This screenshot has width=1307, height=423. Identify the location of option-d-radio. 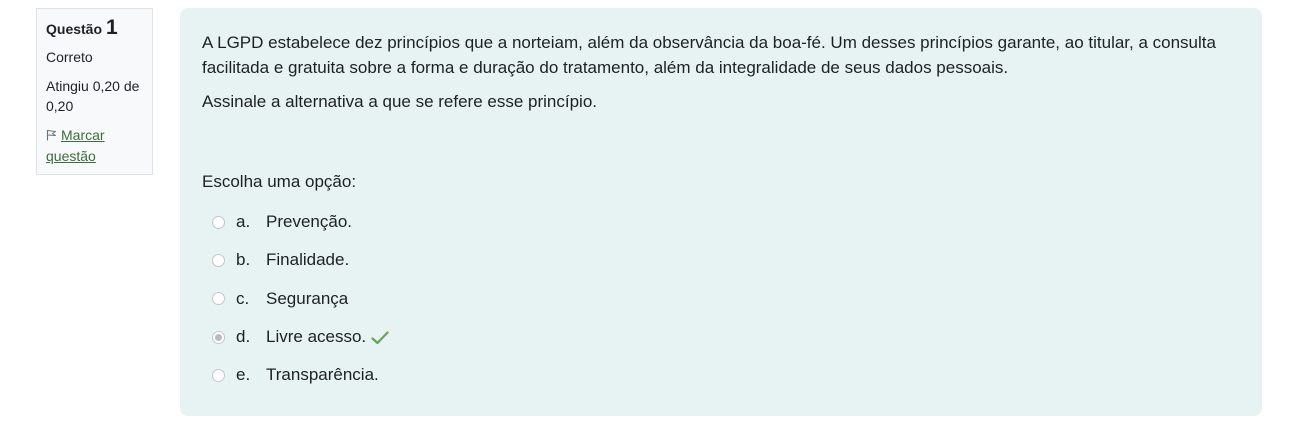
(218, 337).